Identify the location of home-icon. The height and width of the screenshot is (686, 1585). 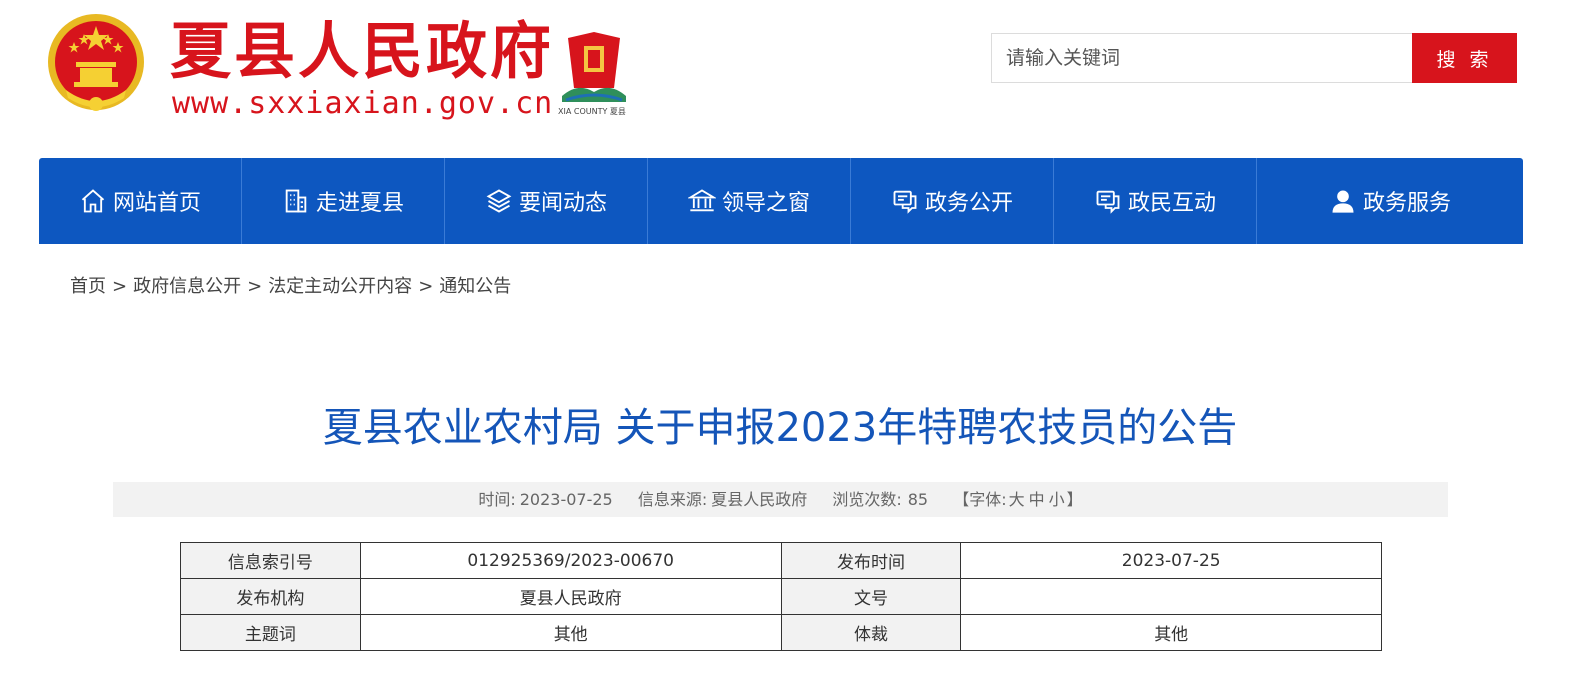
(93, 201).